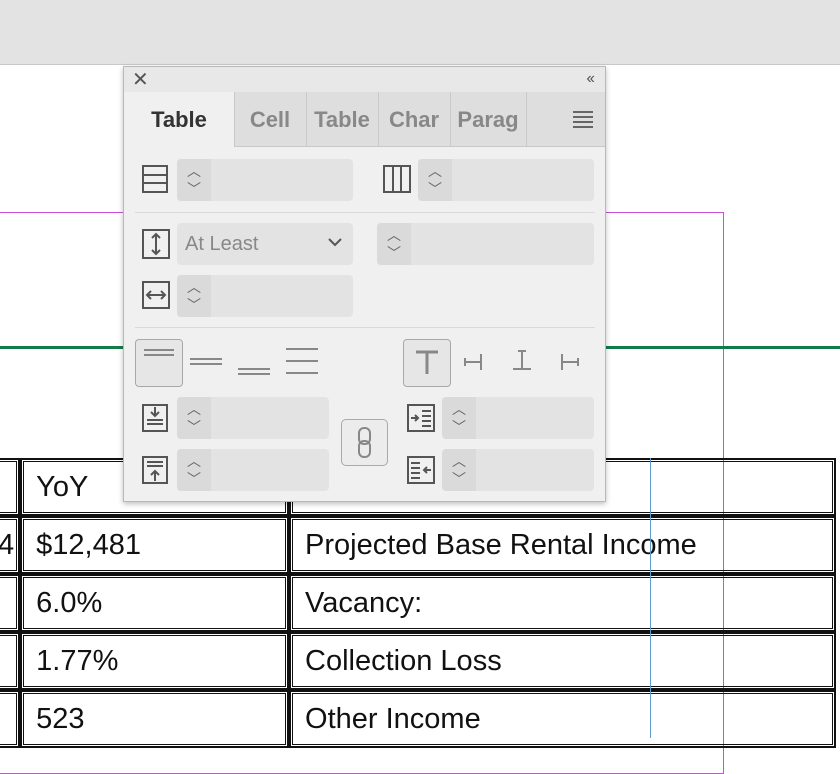 The height and width of the screenshot is (774, 840). Describe the element at coordinates (562, 661) in the screenshot. I see `table-cell: Collection Loss` at that location.